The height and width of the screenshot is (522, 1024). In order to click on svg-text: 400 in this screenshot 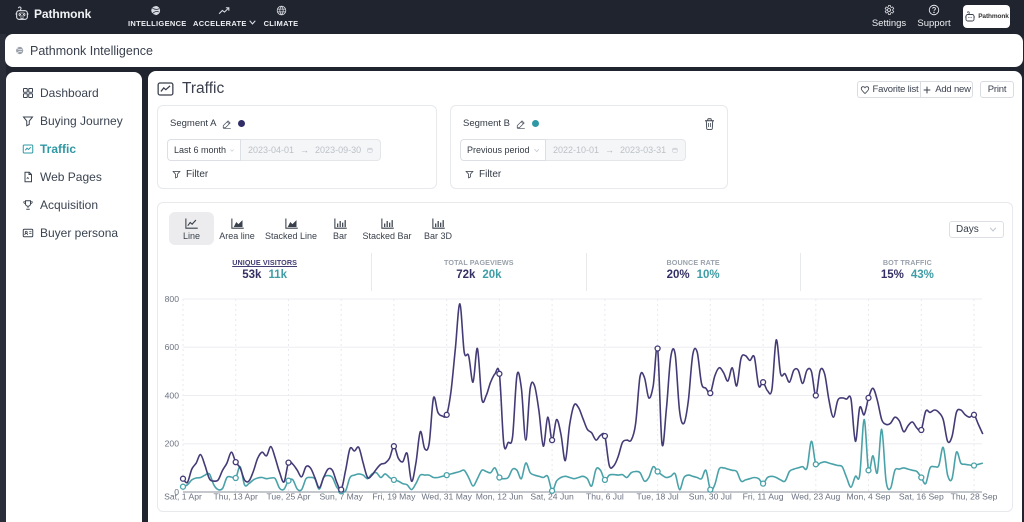, I will do `click(172, 395)`.